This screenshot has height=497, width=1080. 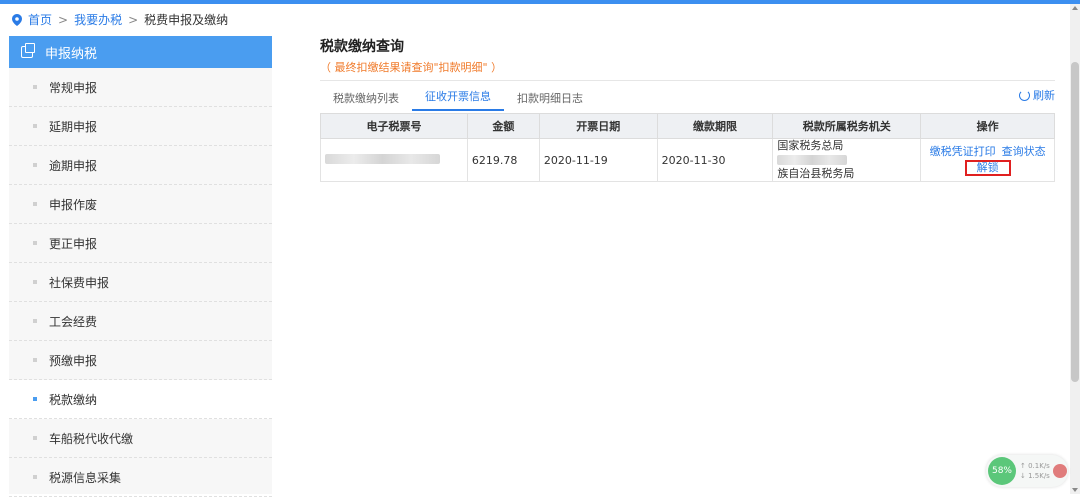 What do you see at coordinates (394, 126) in the screenshot?
I see `column-header-ticket-no: 电子税票号` at bounding box center [394, 126].